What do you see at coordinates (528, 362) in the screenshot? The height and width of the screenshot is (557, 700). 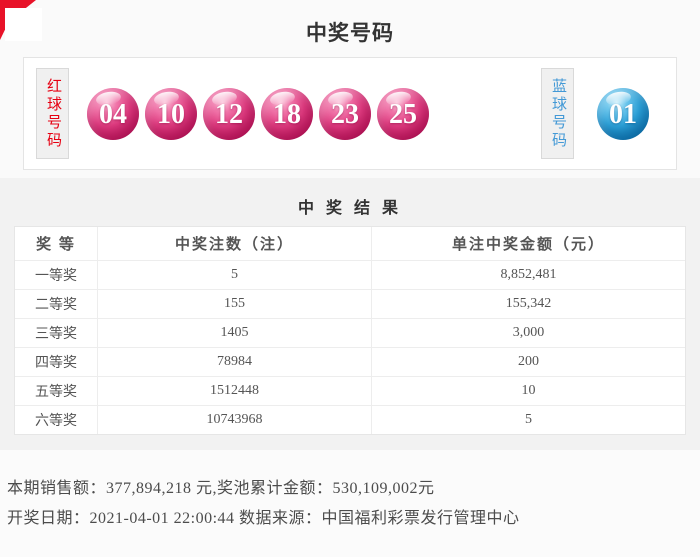 I see `table-cell: 200` at bounding box center [528, 362].